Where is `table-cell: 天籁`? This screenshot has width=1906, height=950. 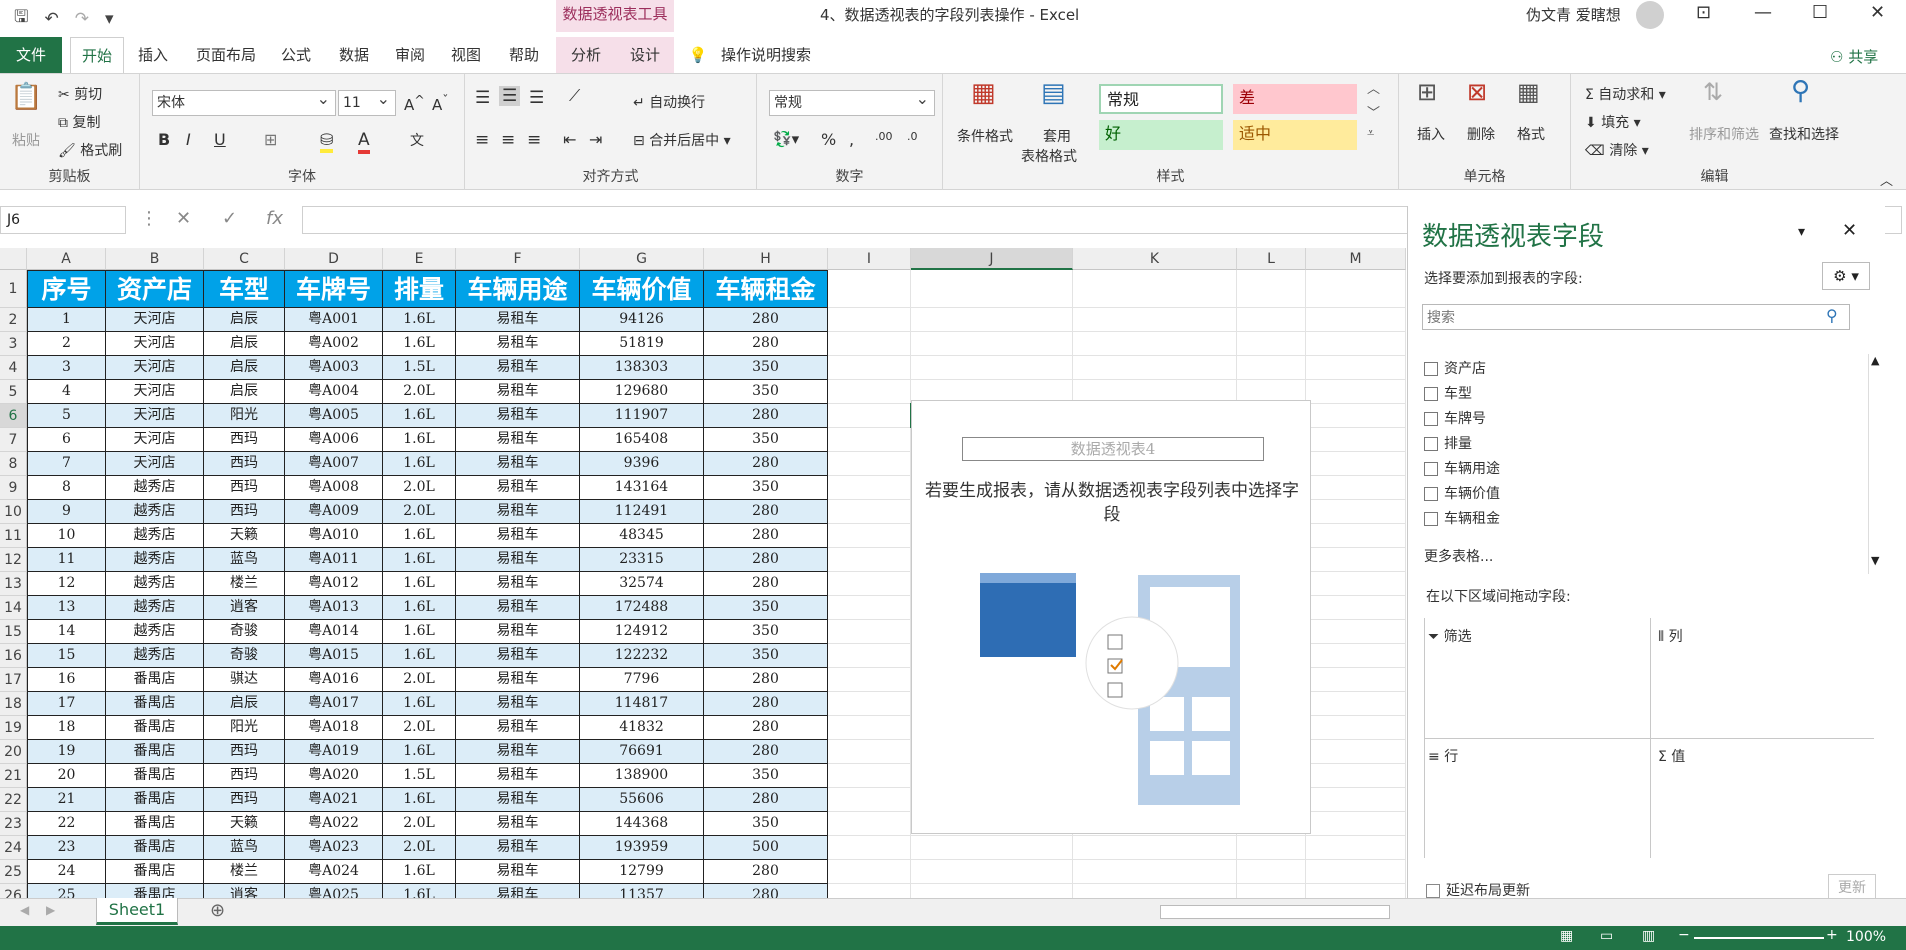 table-cell: 天籁 is located at coordinates (244, 824).